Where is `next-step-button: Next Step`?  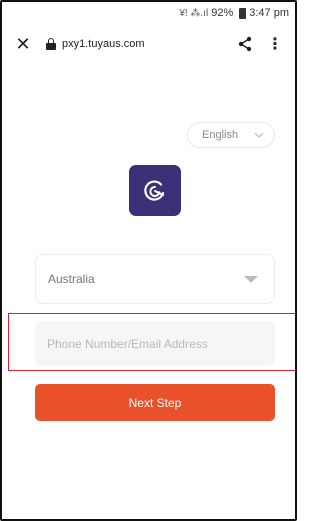 next-step-button: Next Step is located at coordinates (155, 402).